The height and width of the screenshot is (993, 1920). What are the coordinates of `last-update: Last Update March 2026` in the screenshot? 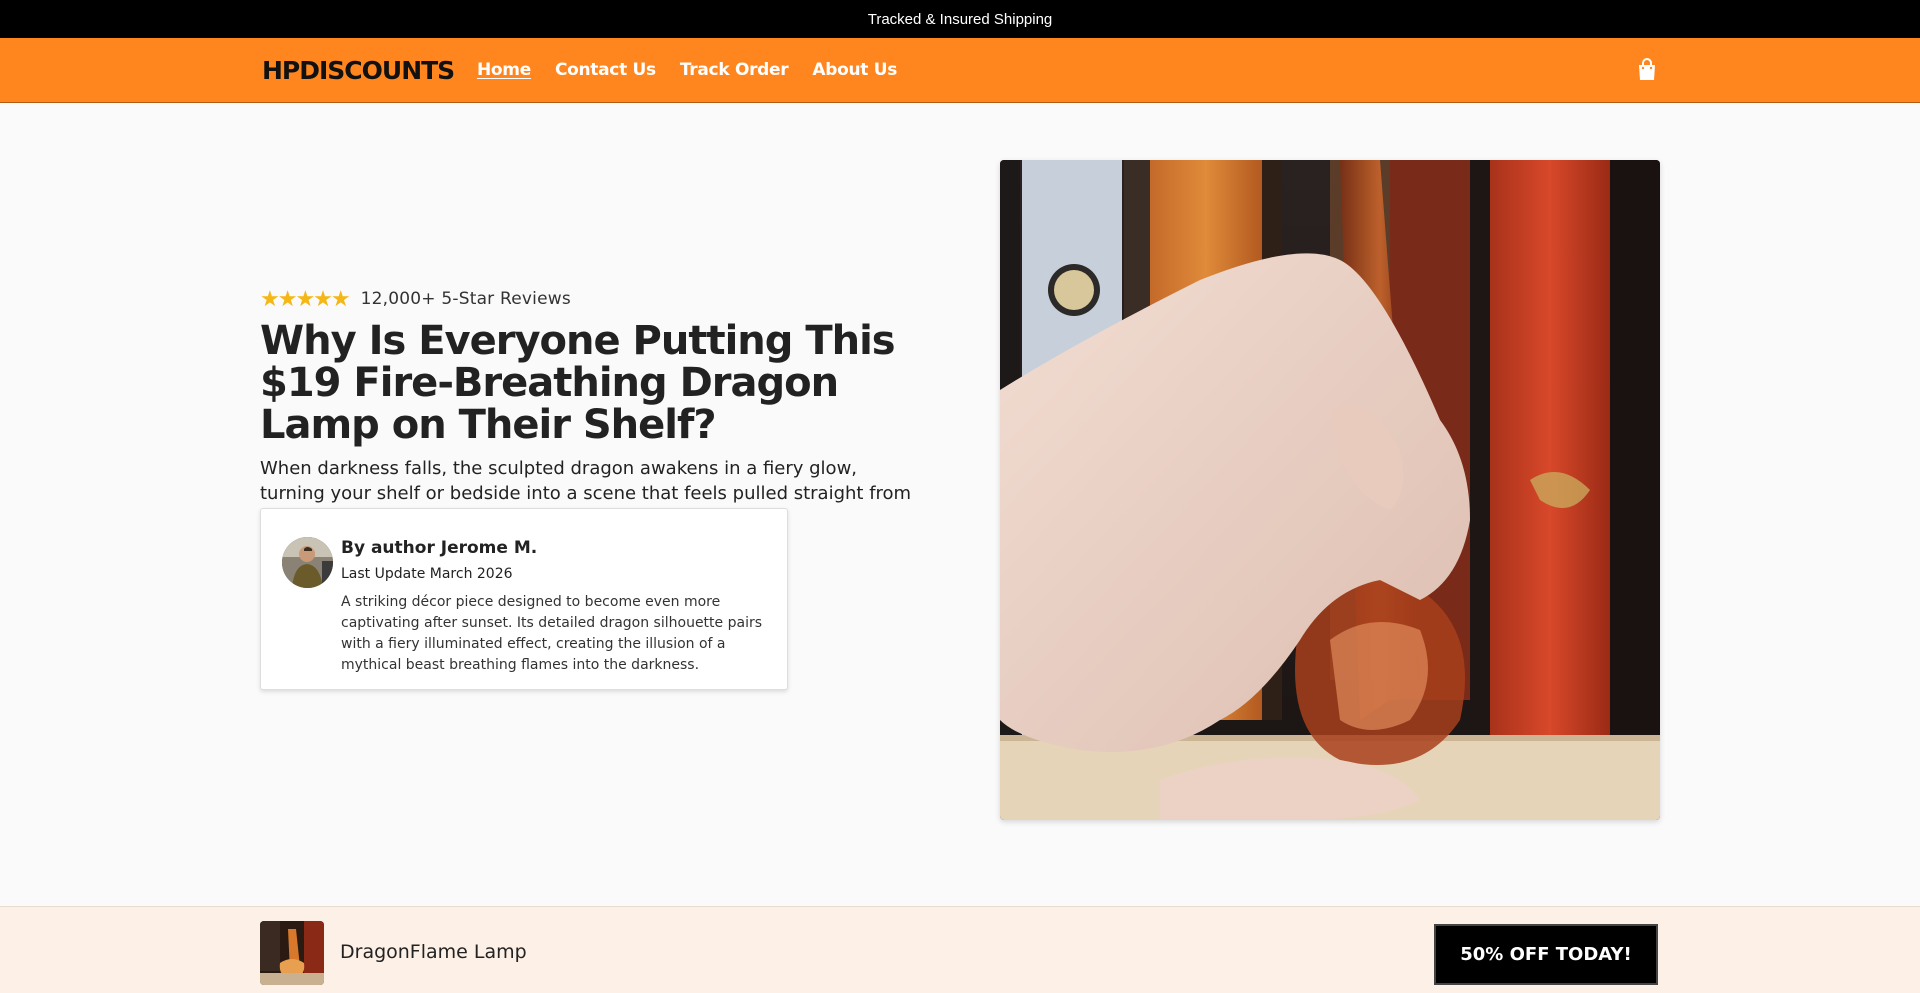 It's located at (427, 574).